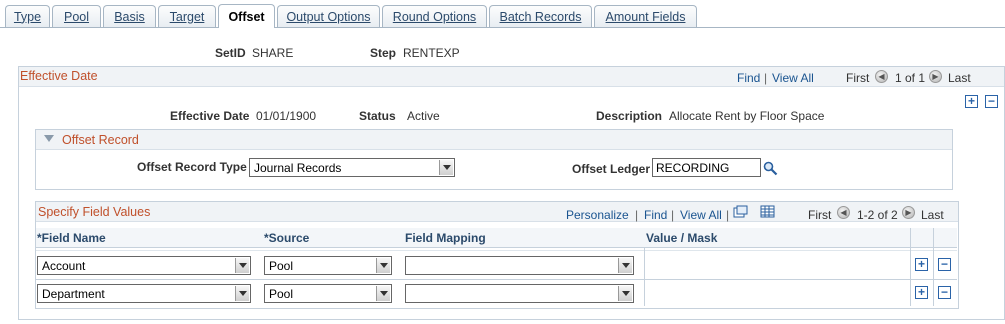 The height and width of the screenshot is (324, 1005). What do you see at coordinates (496, 238) in the screenshot?
I see `grid-column-header-row` at bounding box center [496, 238].